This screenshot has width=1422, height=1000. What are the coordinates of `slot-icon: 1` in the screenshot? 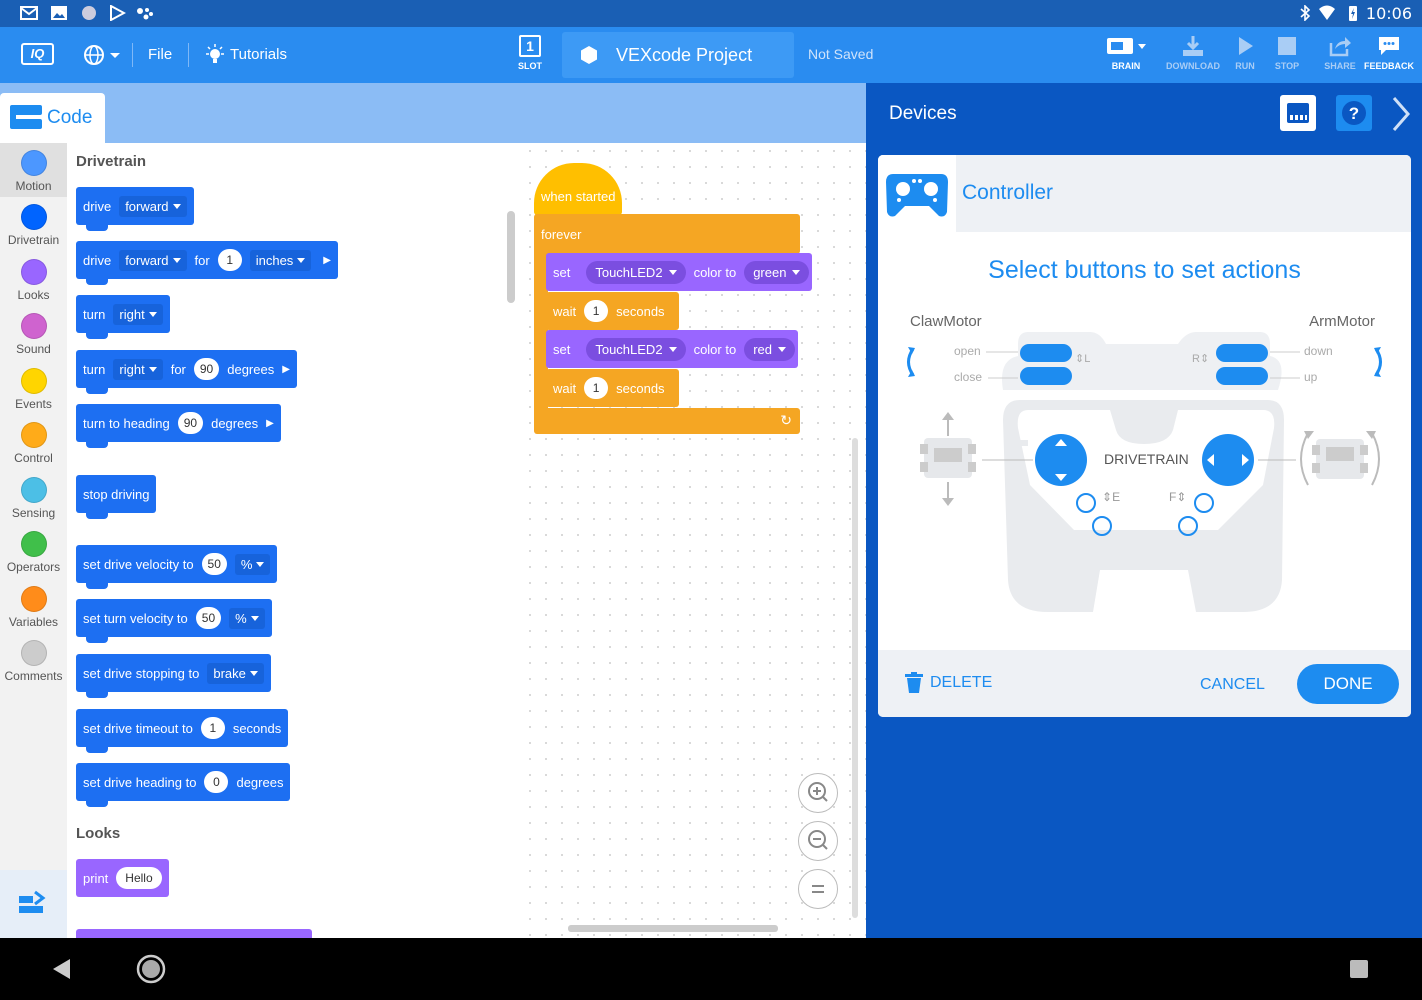 It's located at (530, 46).